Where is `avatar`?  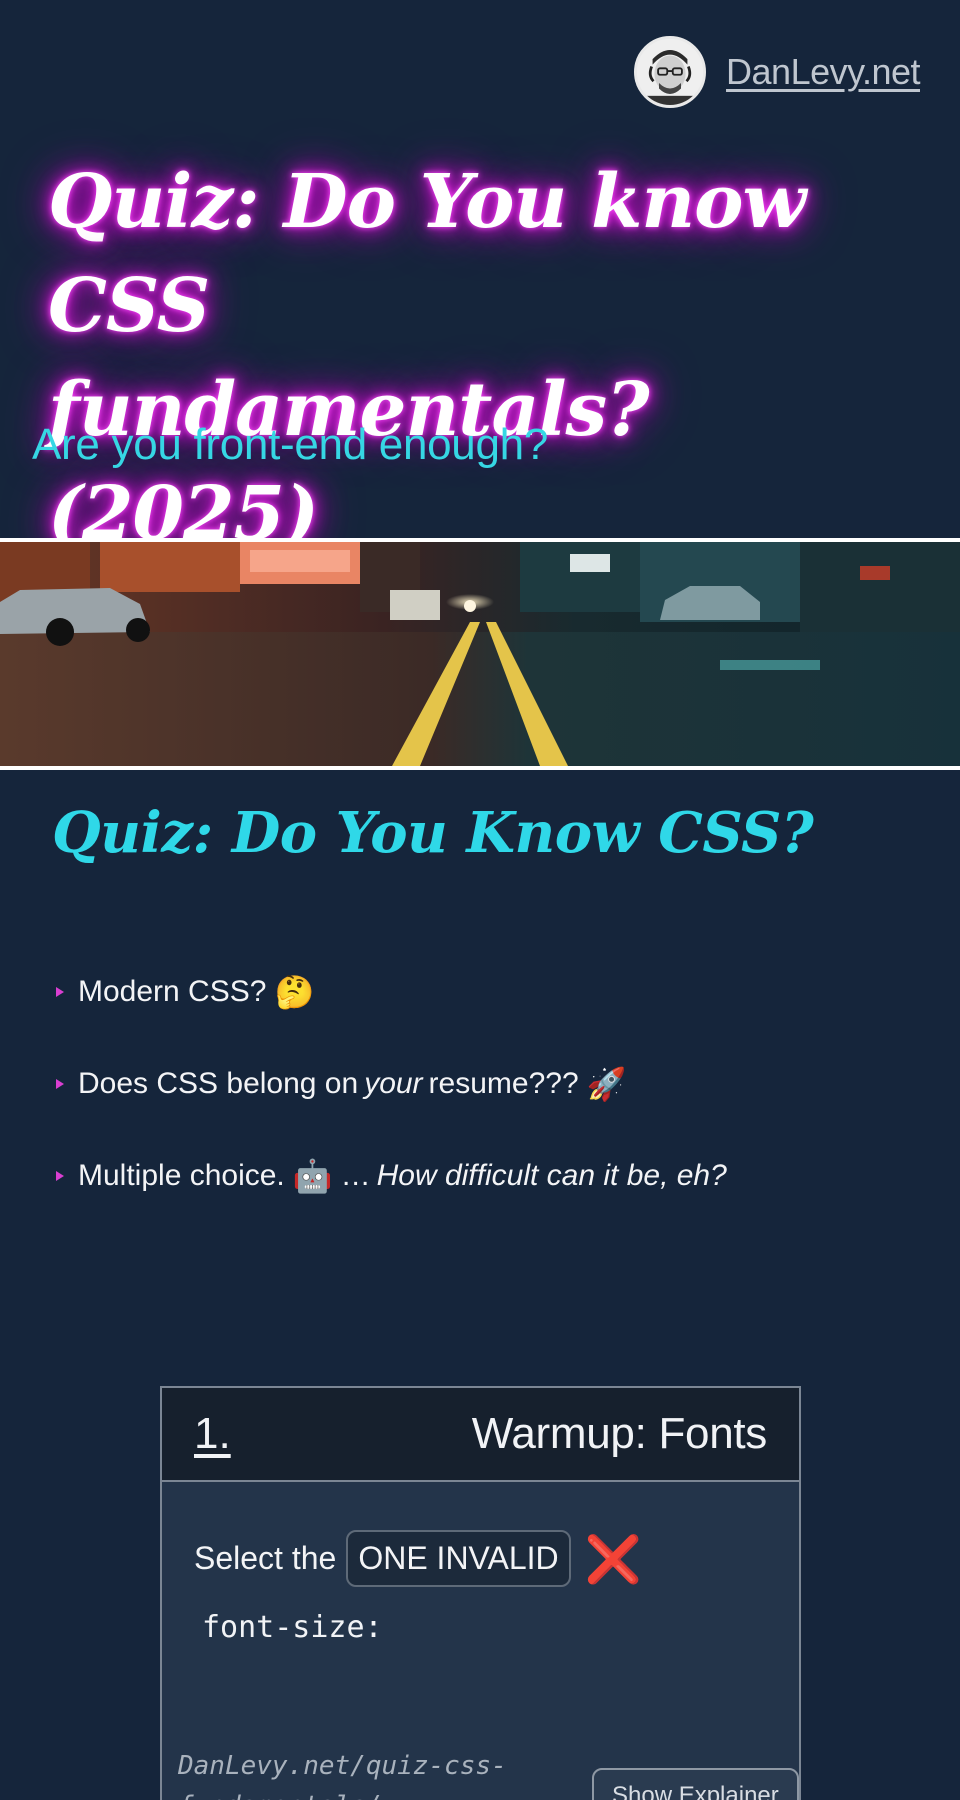
avatar is located at coordinates (670, 72).